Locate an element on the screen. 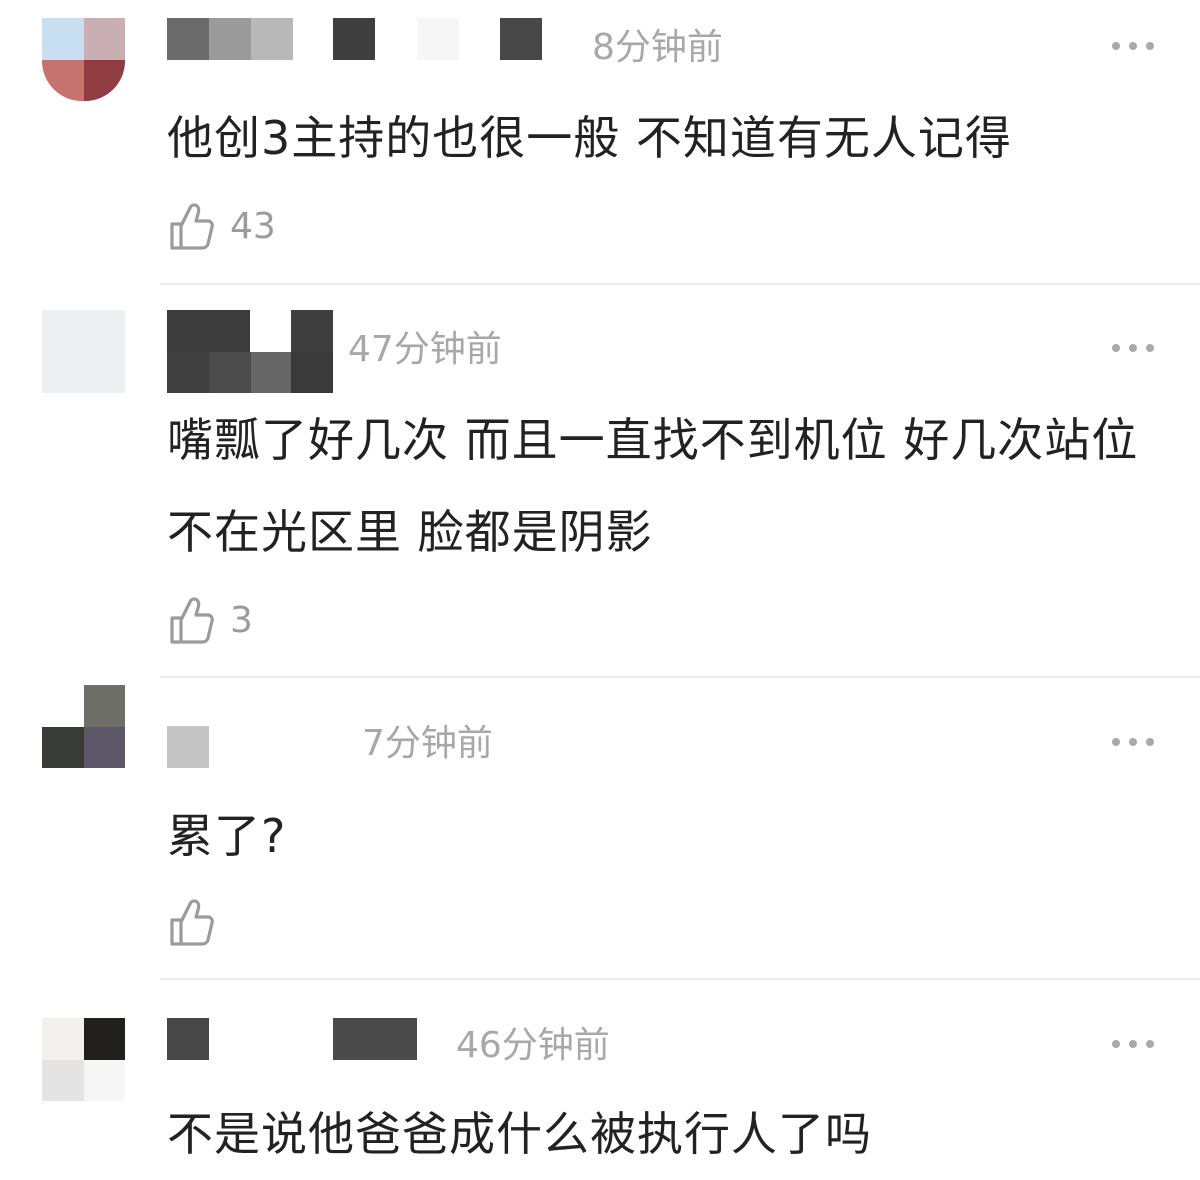 This screenshot has width=1200, height=1180. comment-text: 嘴瓢了好几次 而且一直找不到机位 好几次站位不在光区里 脸都是阴影 is located at coordinates (653, 486).